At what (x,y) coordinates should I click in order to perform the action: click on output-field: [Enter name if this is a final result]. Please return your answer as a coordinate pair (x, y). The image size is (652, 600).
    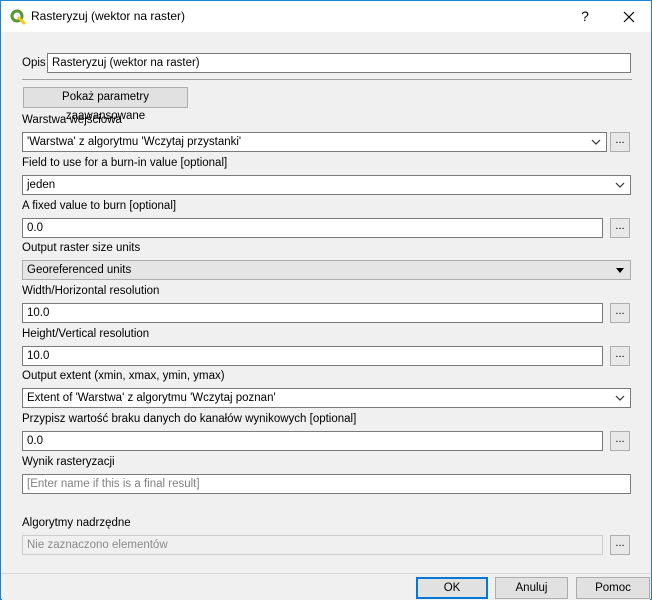
    Looking at the image, I should click on (326, 484).